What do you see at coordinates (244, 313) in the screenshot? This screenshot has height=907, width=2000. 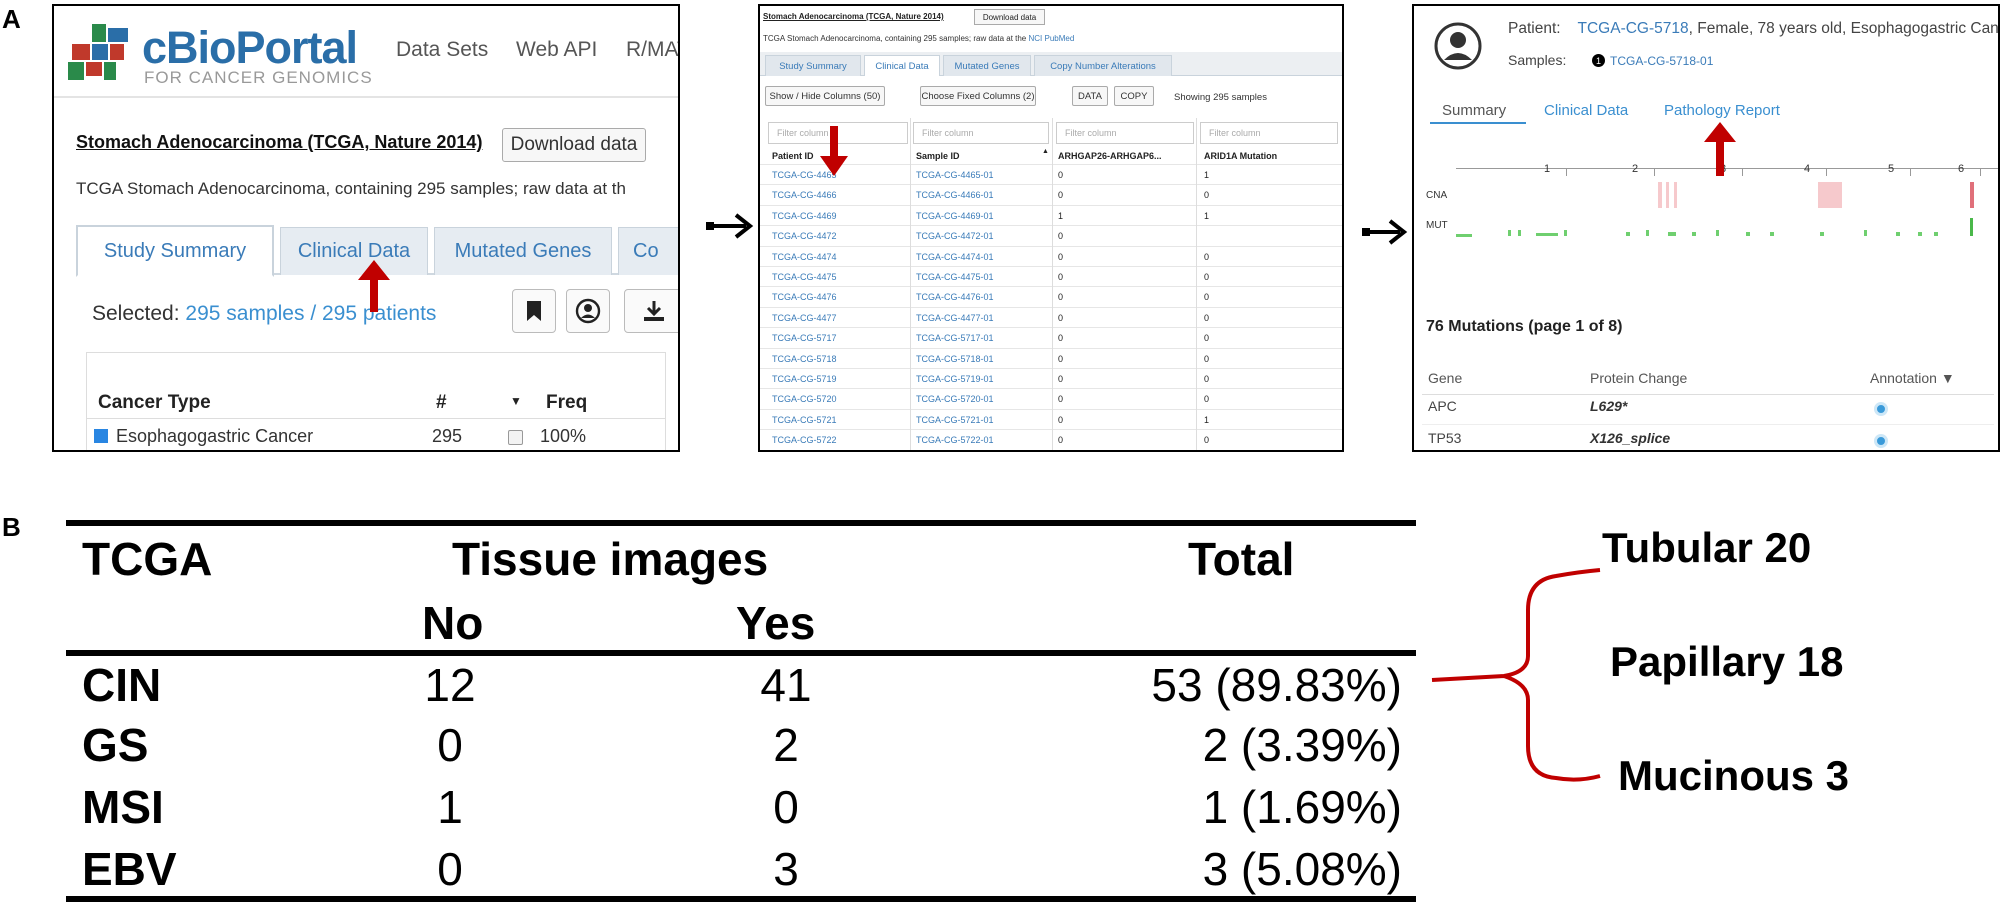 I see `selected-samples-link: 295 samples` at bounding box center [244, 313].